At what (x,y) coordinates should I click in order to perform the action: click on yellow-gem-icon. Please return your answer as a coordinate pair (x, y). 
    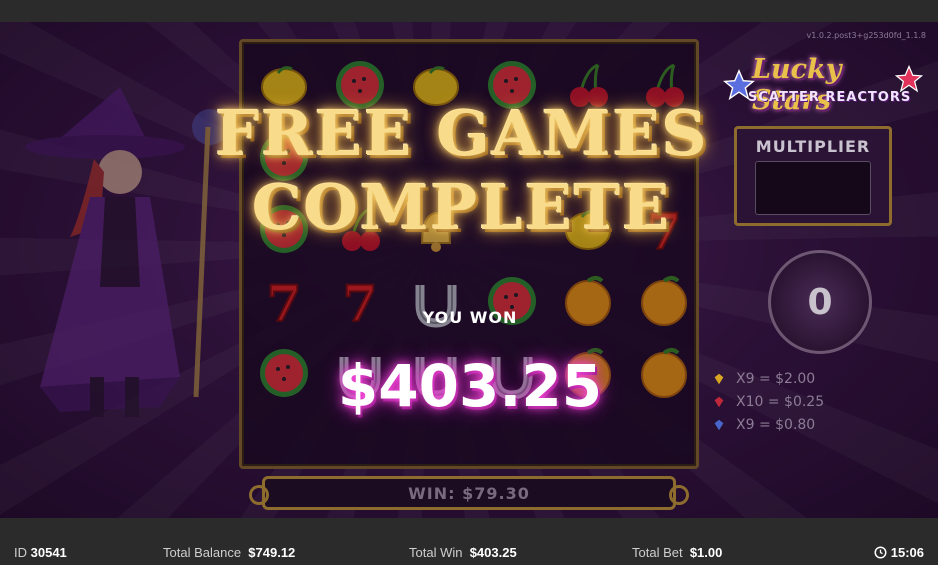
    Looking at the image, I should click on (719, 379).